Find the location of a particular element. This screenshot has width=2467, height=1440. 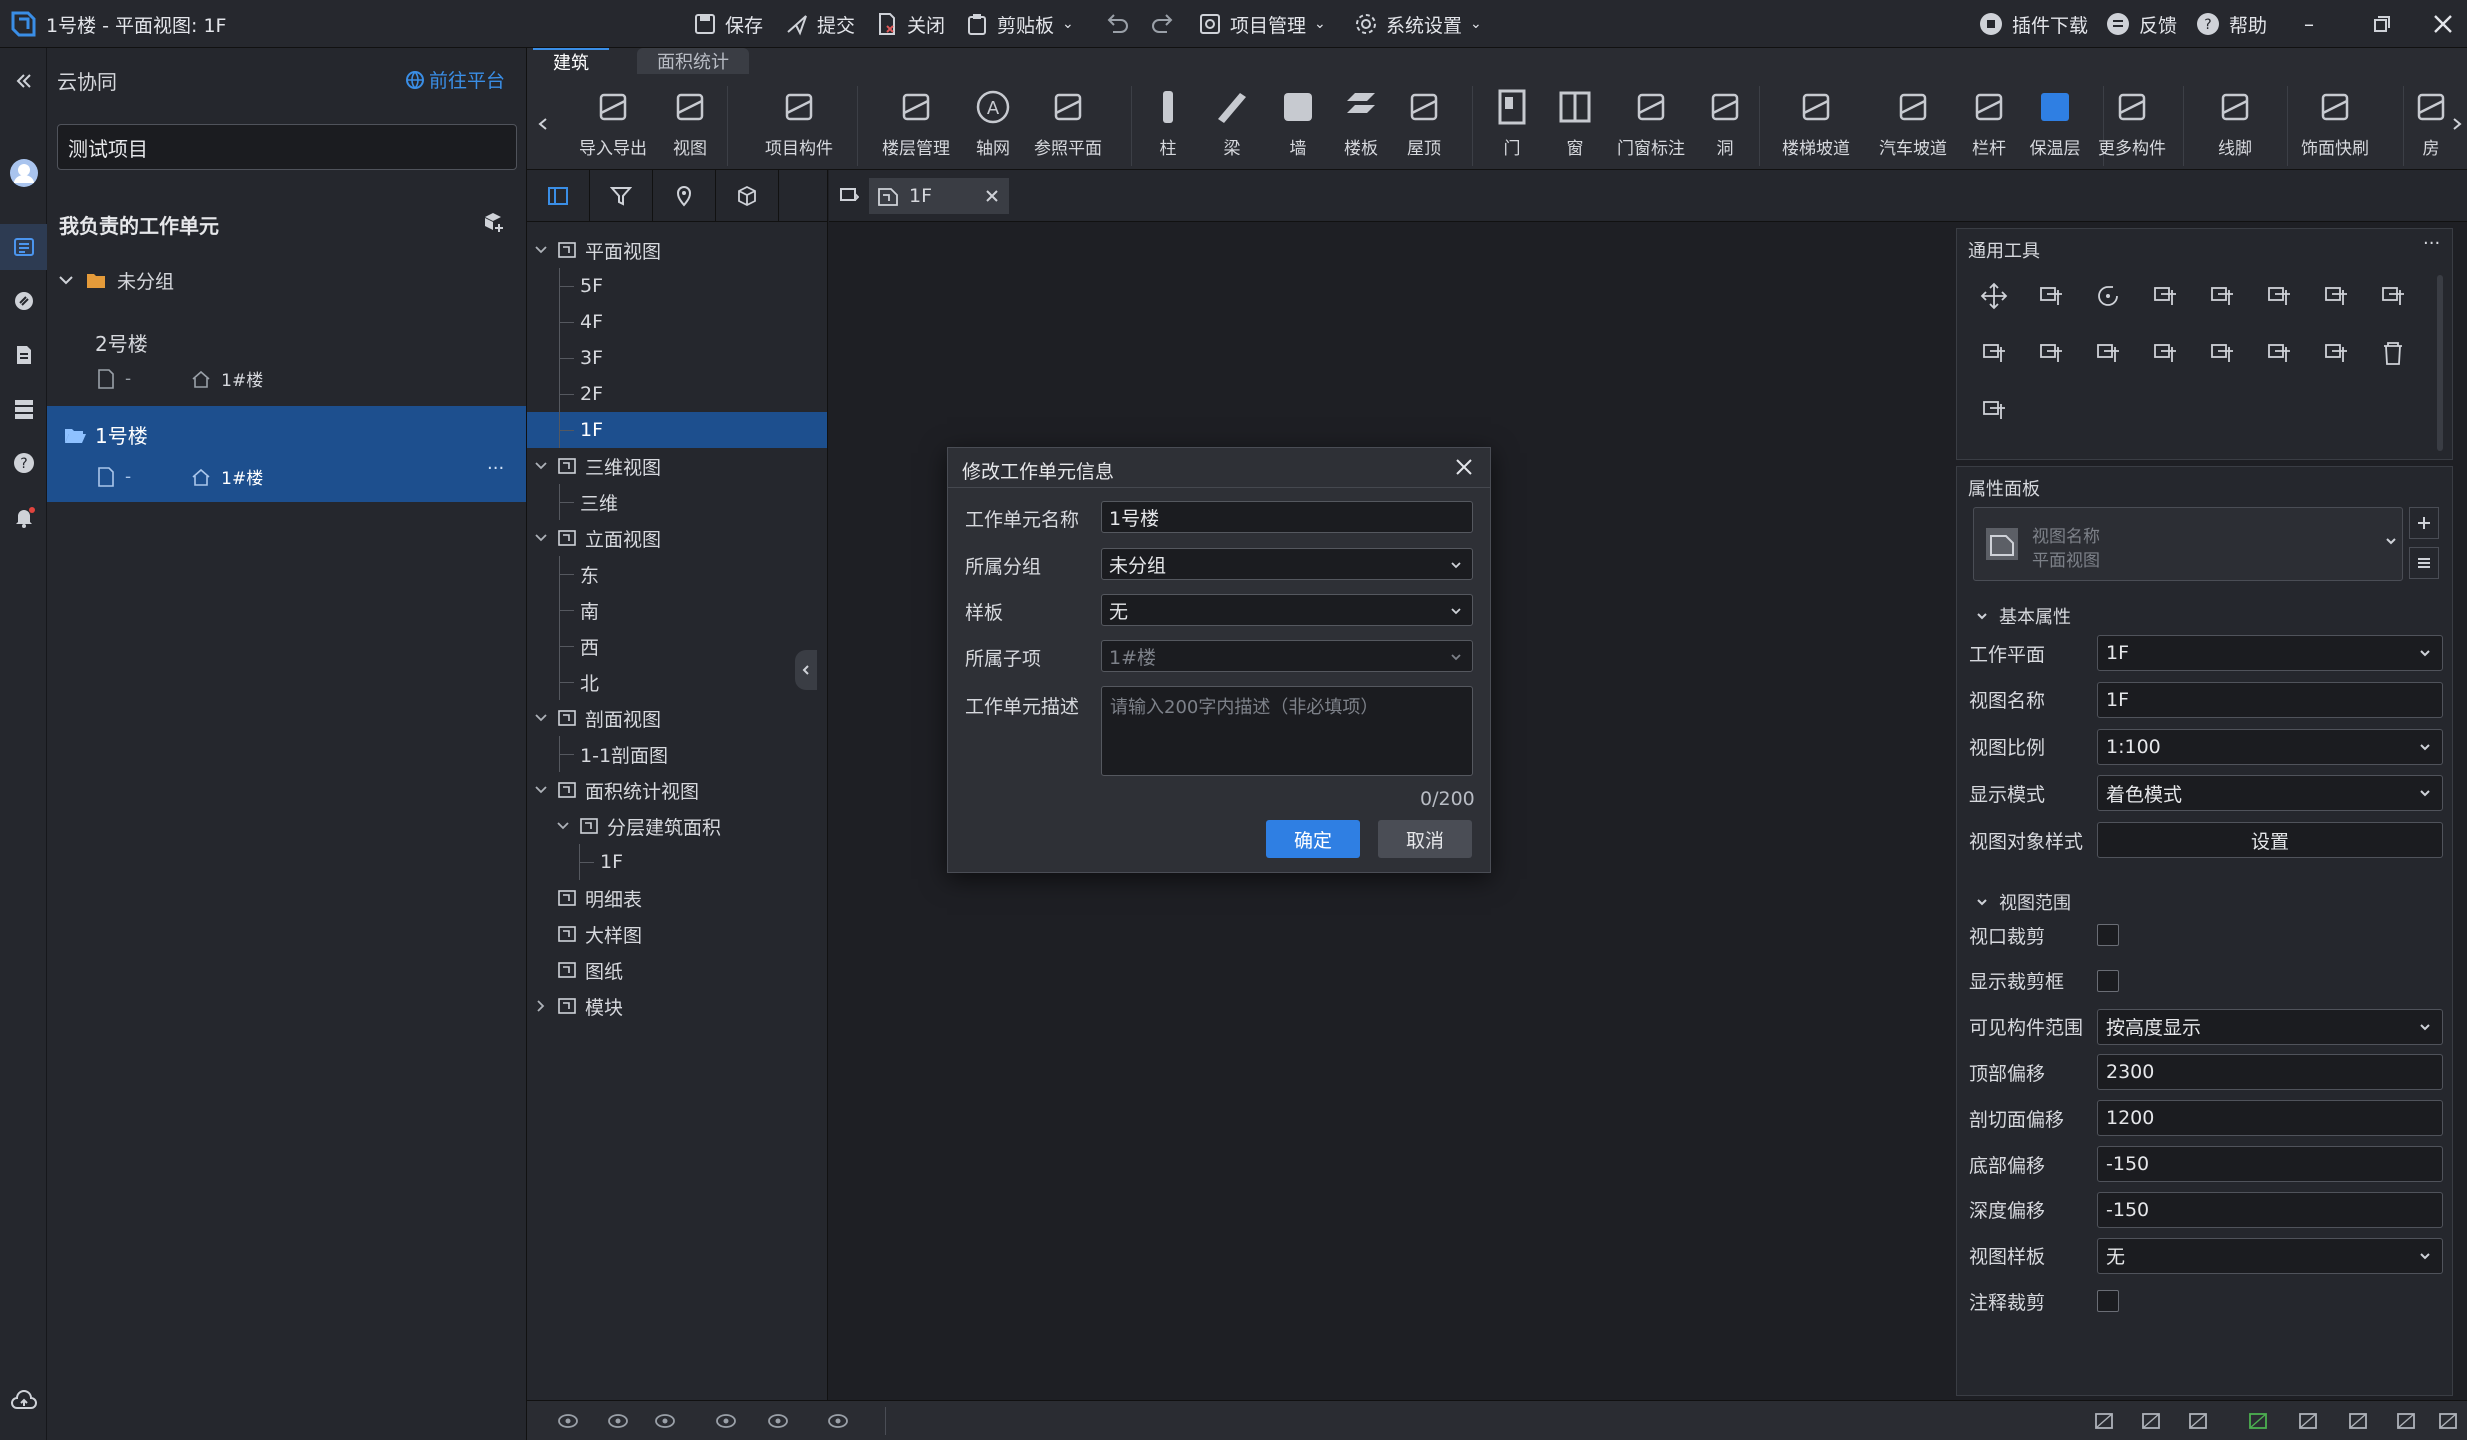

collapse-panel-button is located at coordinates (23, 81).